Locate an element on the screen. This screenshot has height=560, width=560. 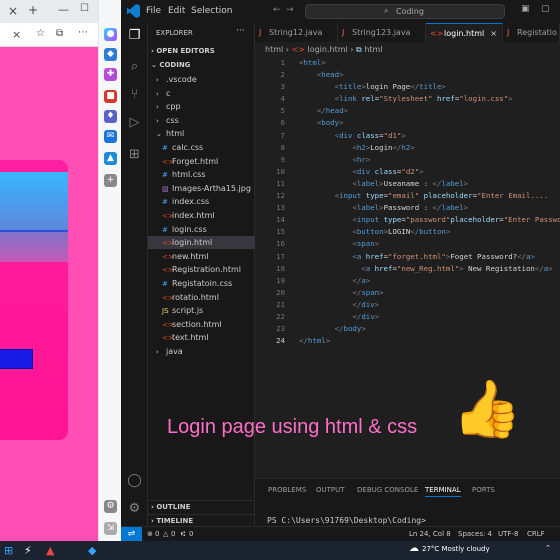
code-line: </div> is located at coordinates (429, 317).